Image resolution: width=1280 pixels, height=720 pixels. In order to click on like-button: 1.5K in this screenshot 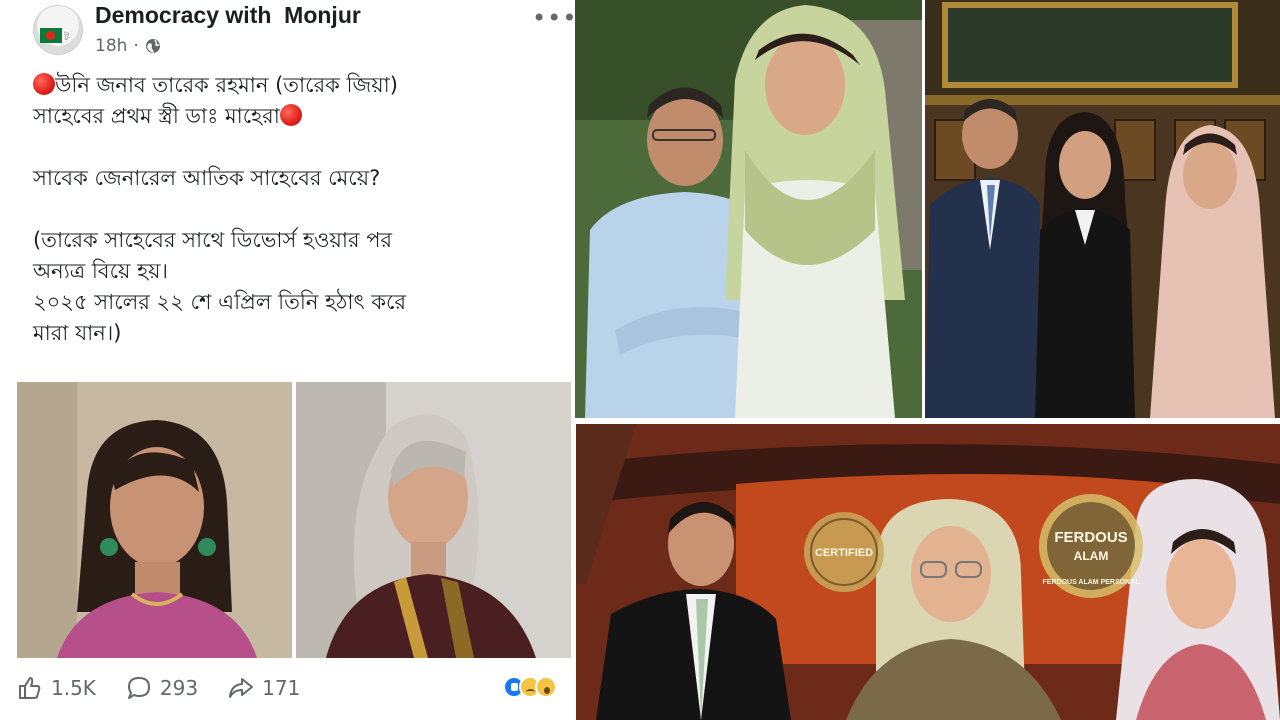, I will do `click(56, 688)`.